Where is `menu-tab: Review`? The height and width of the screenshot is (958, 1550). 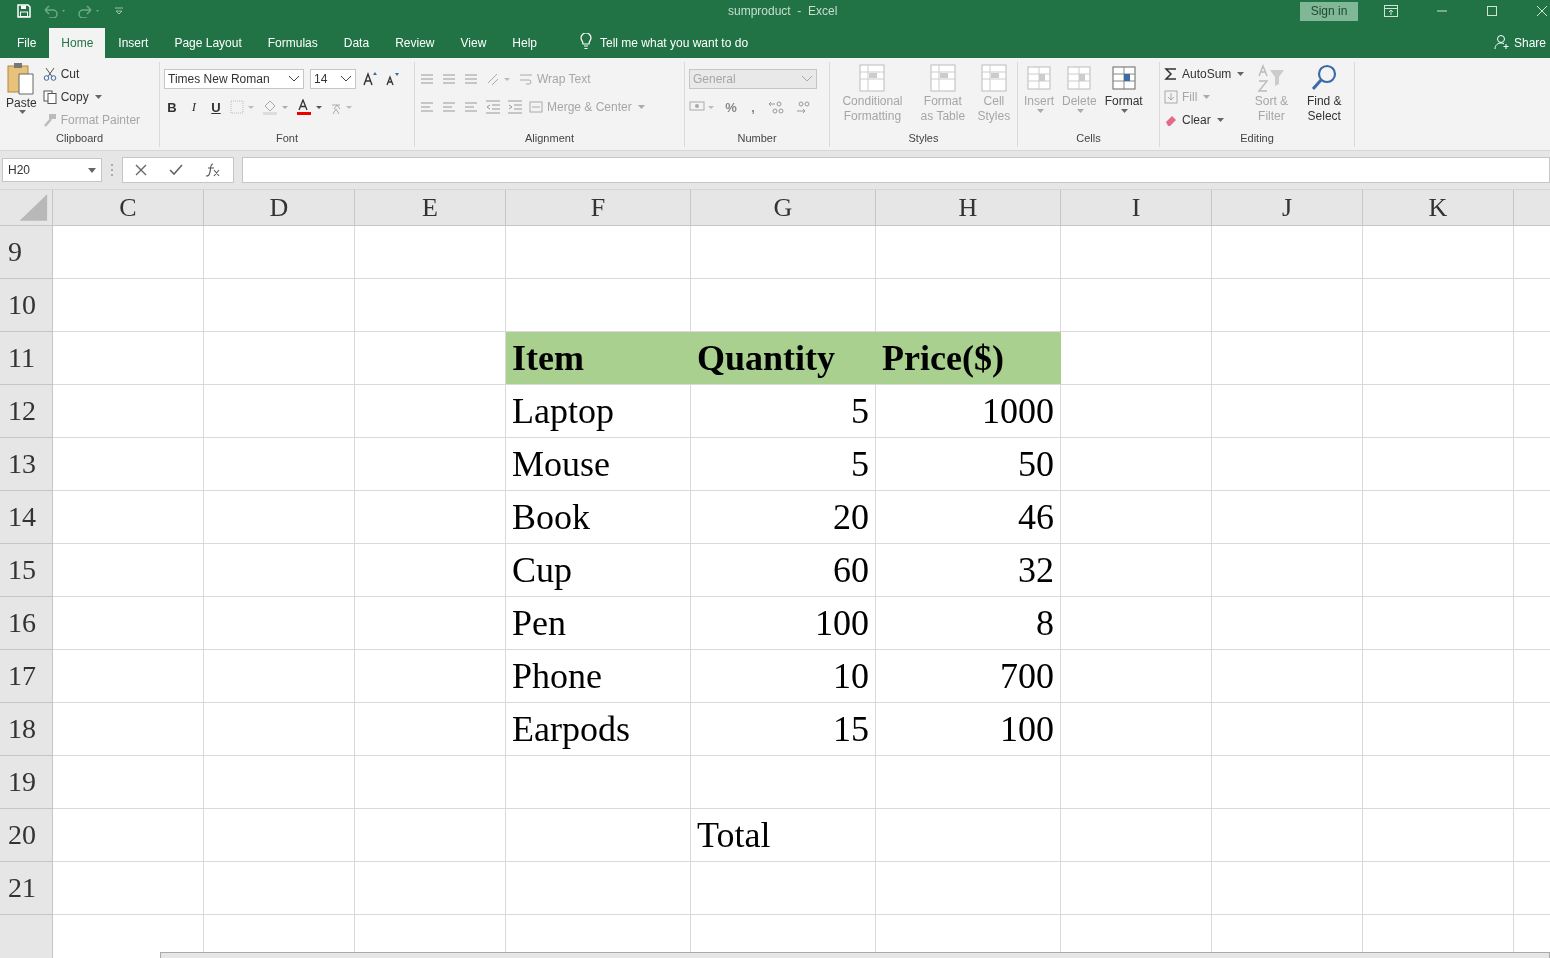 menu-tab: Review is located at coordinates (415, 43).